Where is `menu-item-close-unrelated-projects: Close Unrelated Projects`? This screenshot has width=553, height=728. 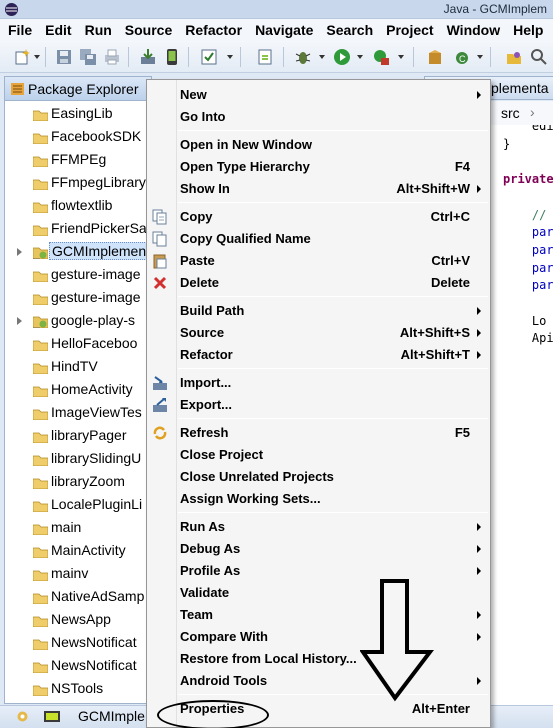
menu-item-close-unrelated-projects: Close Unrelated Projects is located at coordinates (318, 477).